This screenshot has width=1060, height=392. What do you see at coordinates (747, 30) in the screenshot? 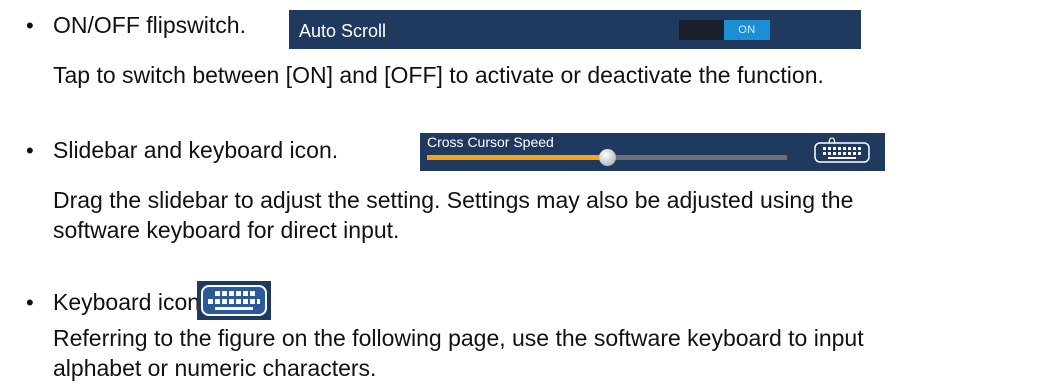
I see `switch-on-label: ON` at bounding box center [747, 30].